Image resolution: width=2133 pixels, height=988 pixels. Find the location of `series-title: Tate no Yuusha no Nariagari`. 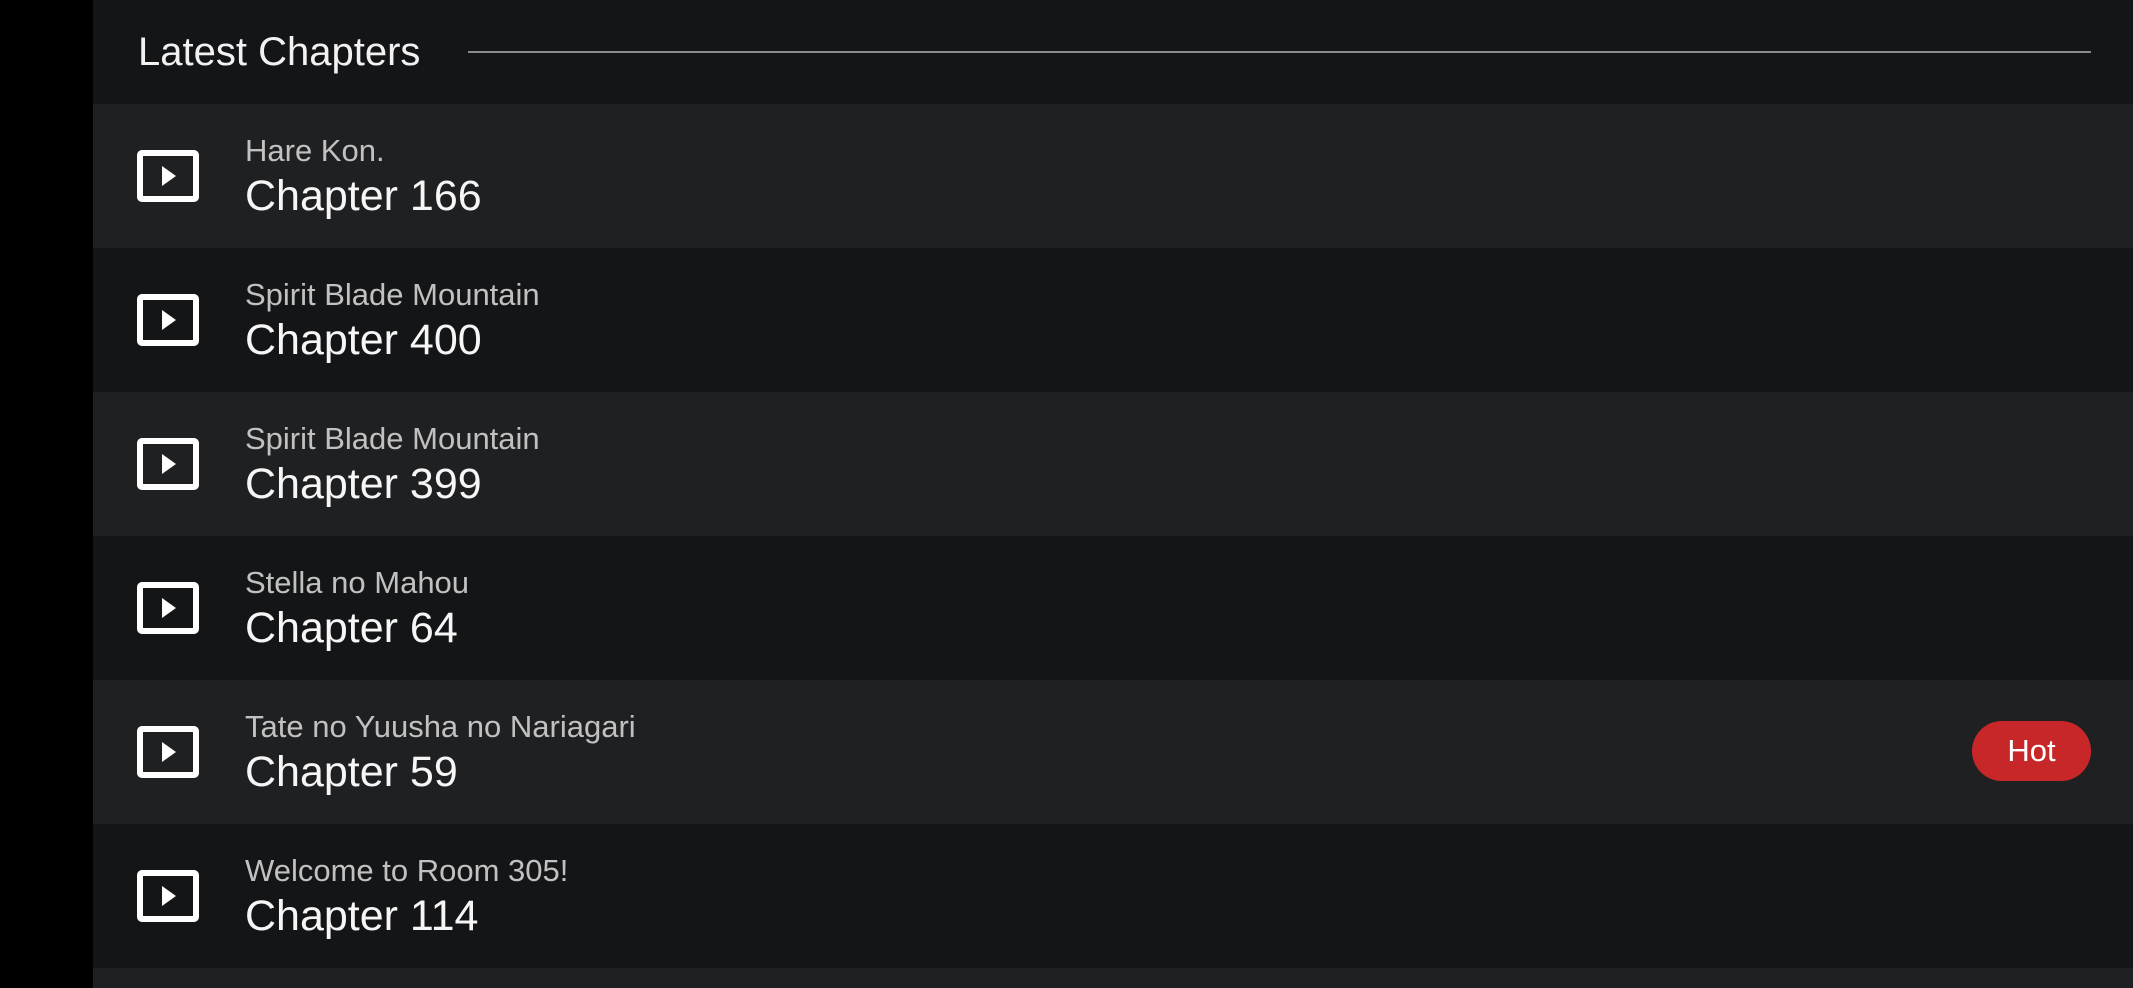

series-title: Tate no Yuusha no Nariagari is located at coordinates (440, 726).